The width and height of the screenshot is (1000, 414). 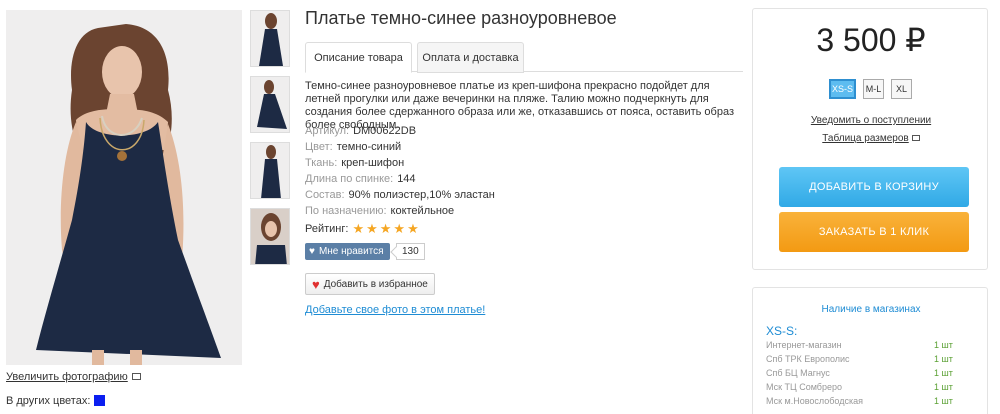 What do you see at coordinates (871, 309) in the screenshot?
I see `availability-title: Наличие в магазинах` at bounding box center [871, 309].